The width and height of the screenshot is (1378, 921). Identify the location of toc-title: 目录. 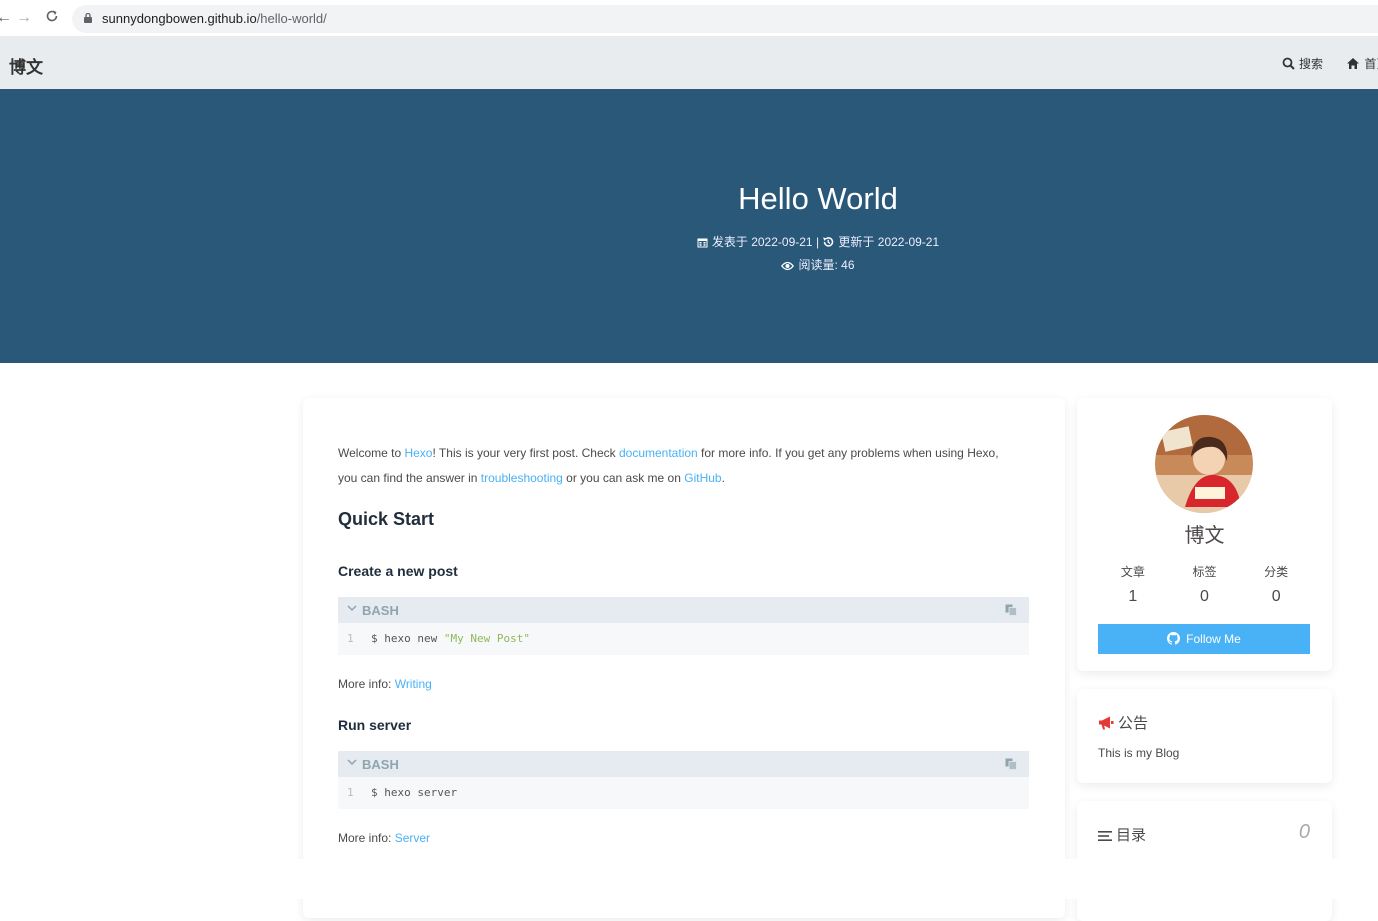
(1131, 835).